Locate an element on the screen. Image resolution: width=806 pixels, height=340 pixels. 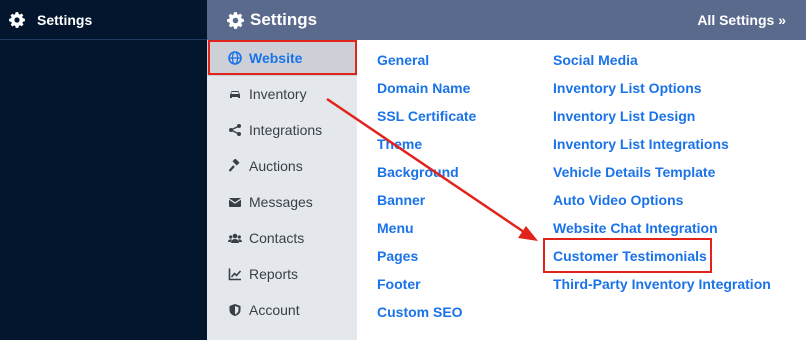
nav-item-label: Inventory is located at coordinates (278, 94).